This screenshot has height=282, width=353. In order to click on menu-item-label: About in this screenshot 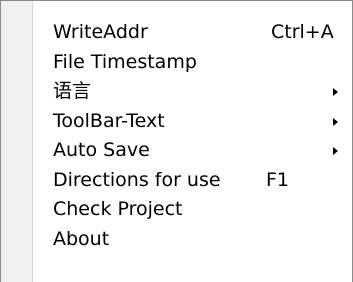, I will do `click(81, 238)`.